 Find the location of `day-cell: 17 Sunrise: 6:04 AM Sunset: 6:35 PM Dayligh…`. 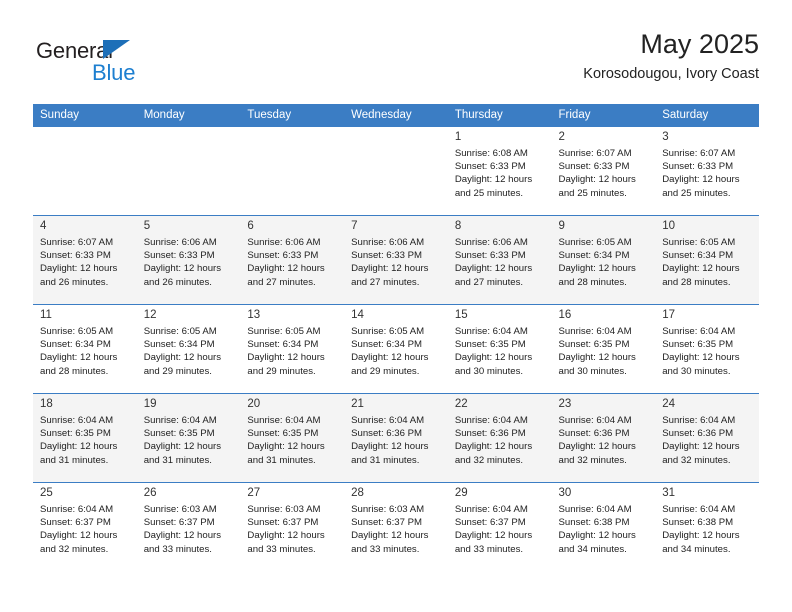

day-cell: 17 Sunrise: 6:04 AM Sunset: 6:35 PM Dayligh… is located at coordinates (707, 348).